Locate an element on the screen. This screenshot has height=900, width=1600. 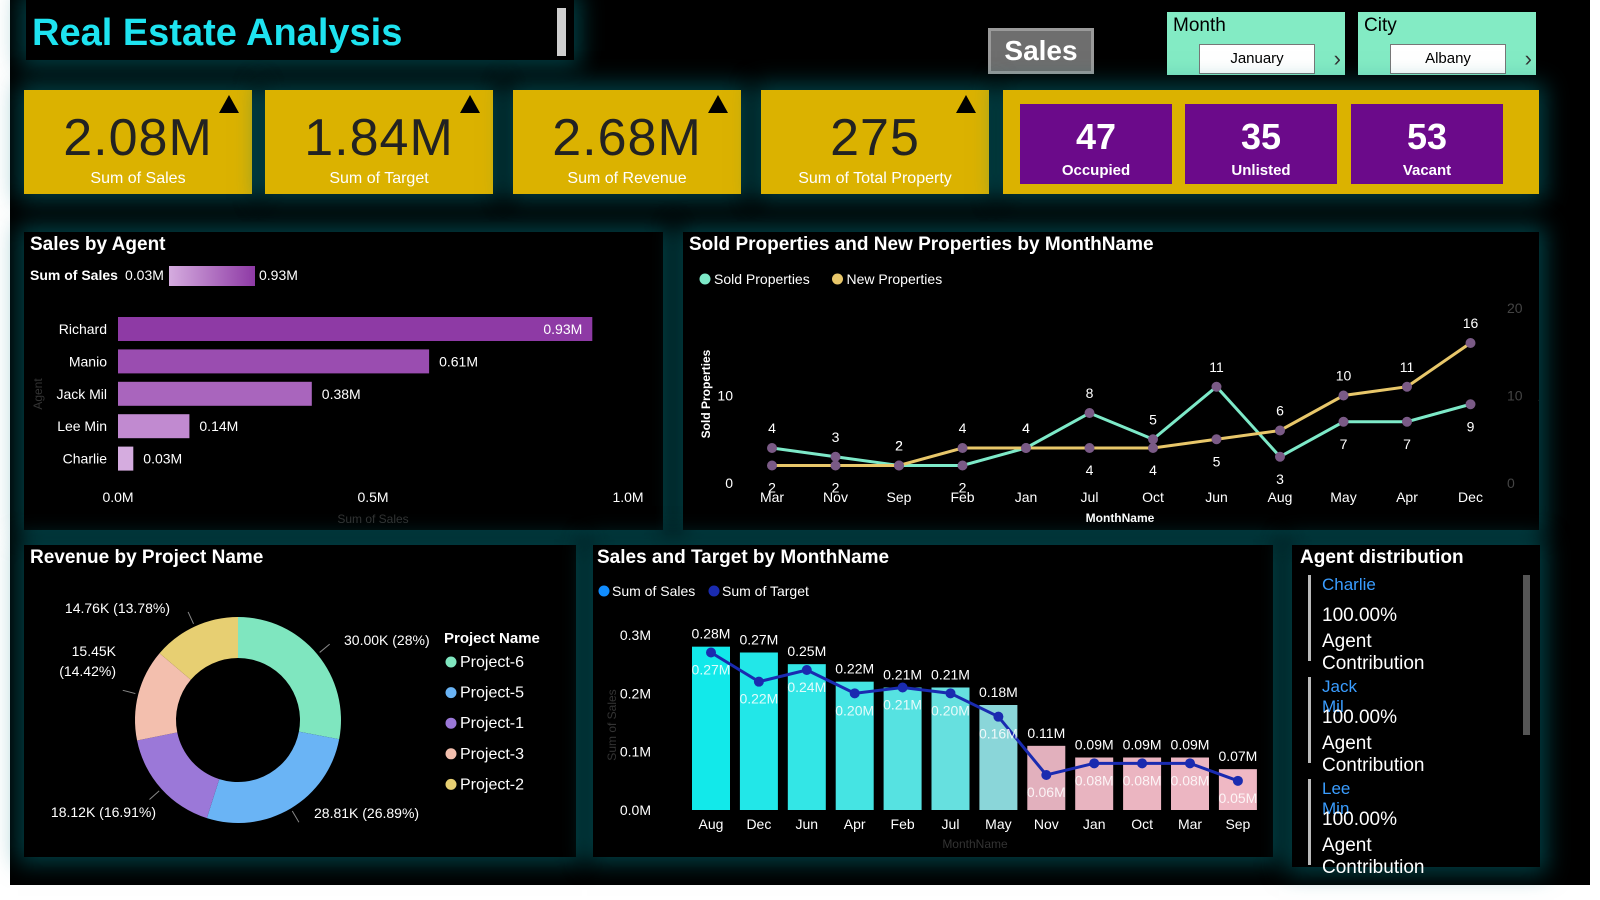
legend-label: Project-1 is located at coordinates (492, 723).